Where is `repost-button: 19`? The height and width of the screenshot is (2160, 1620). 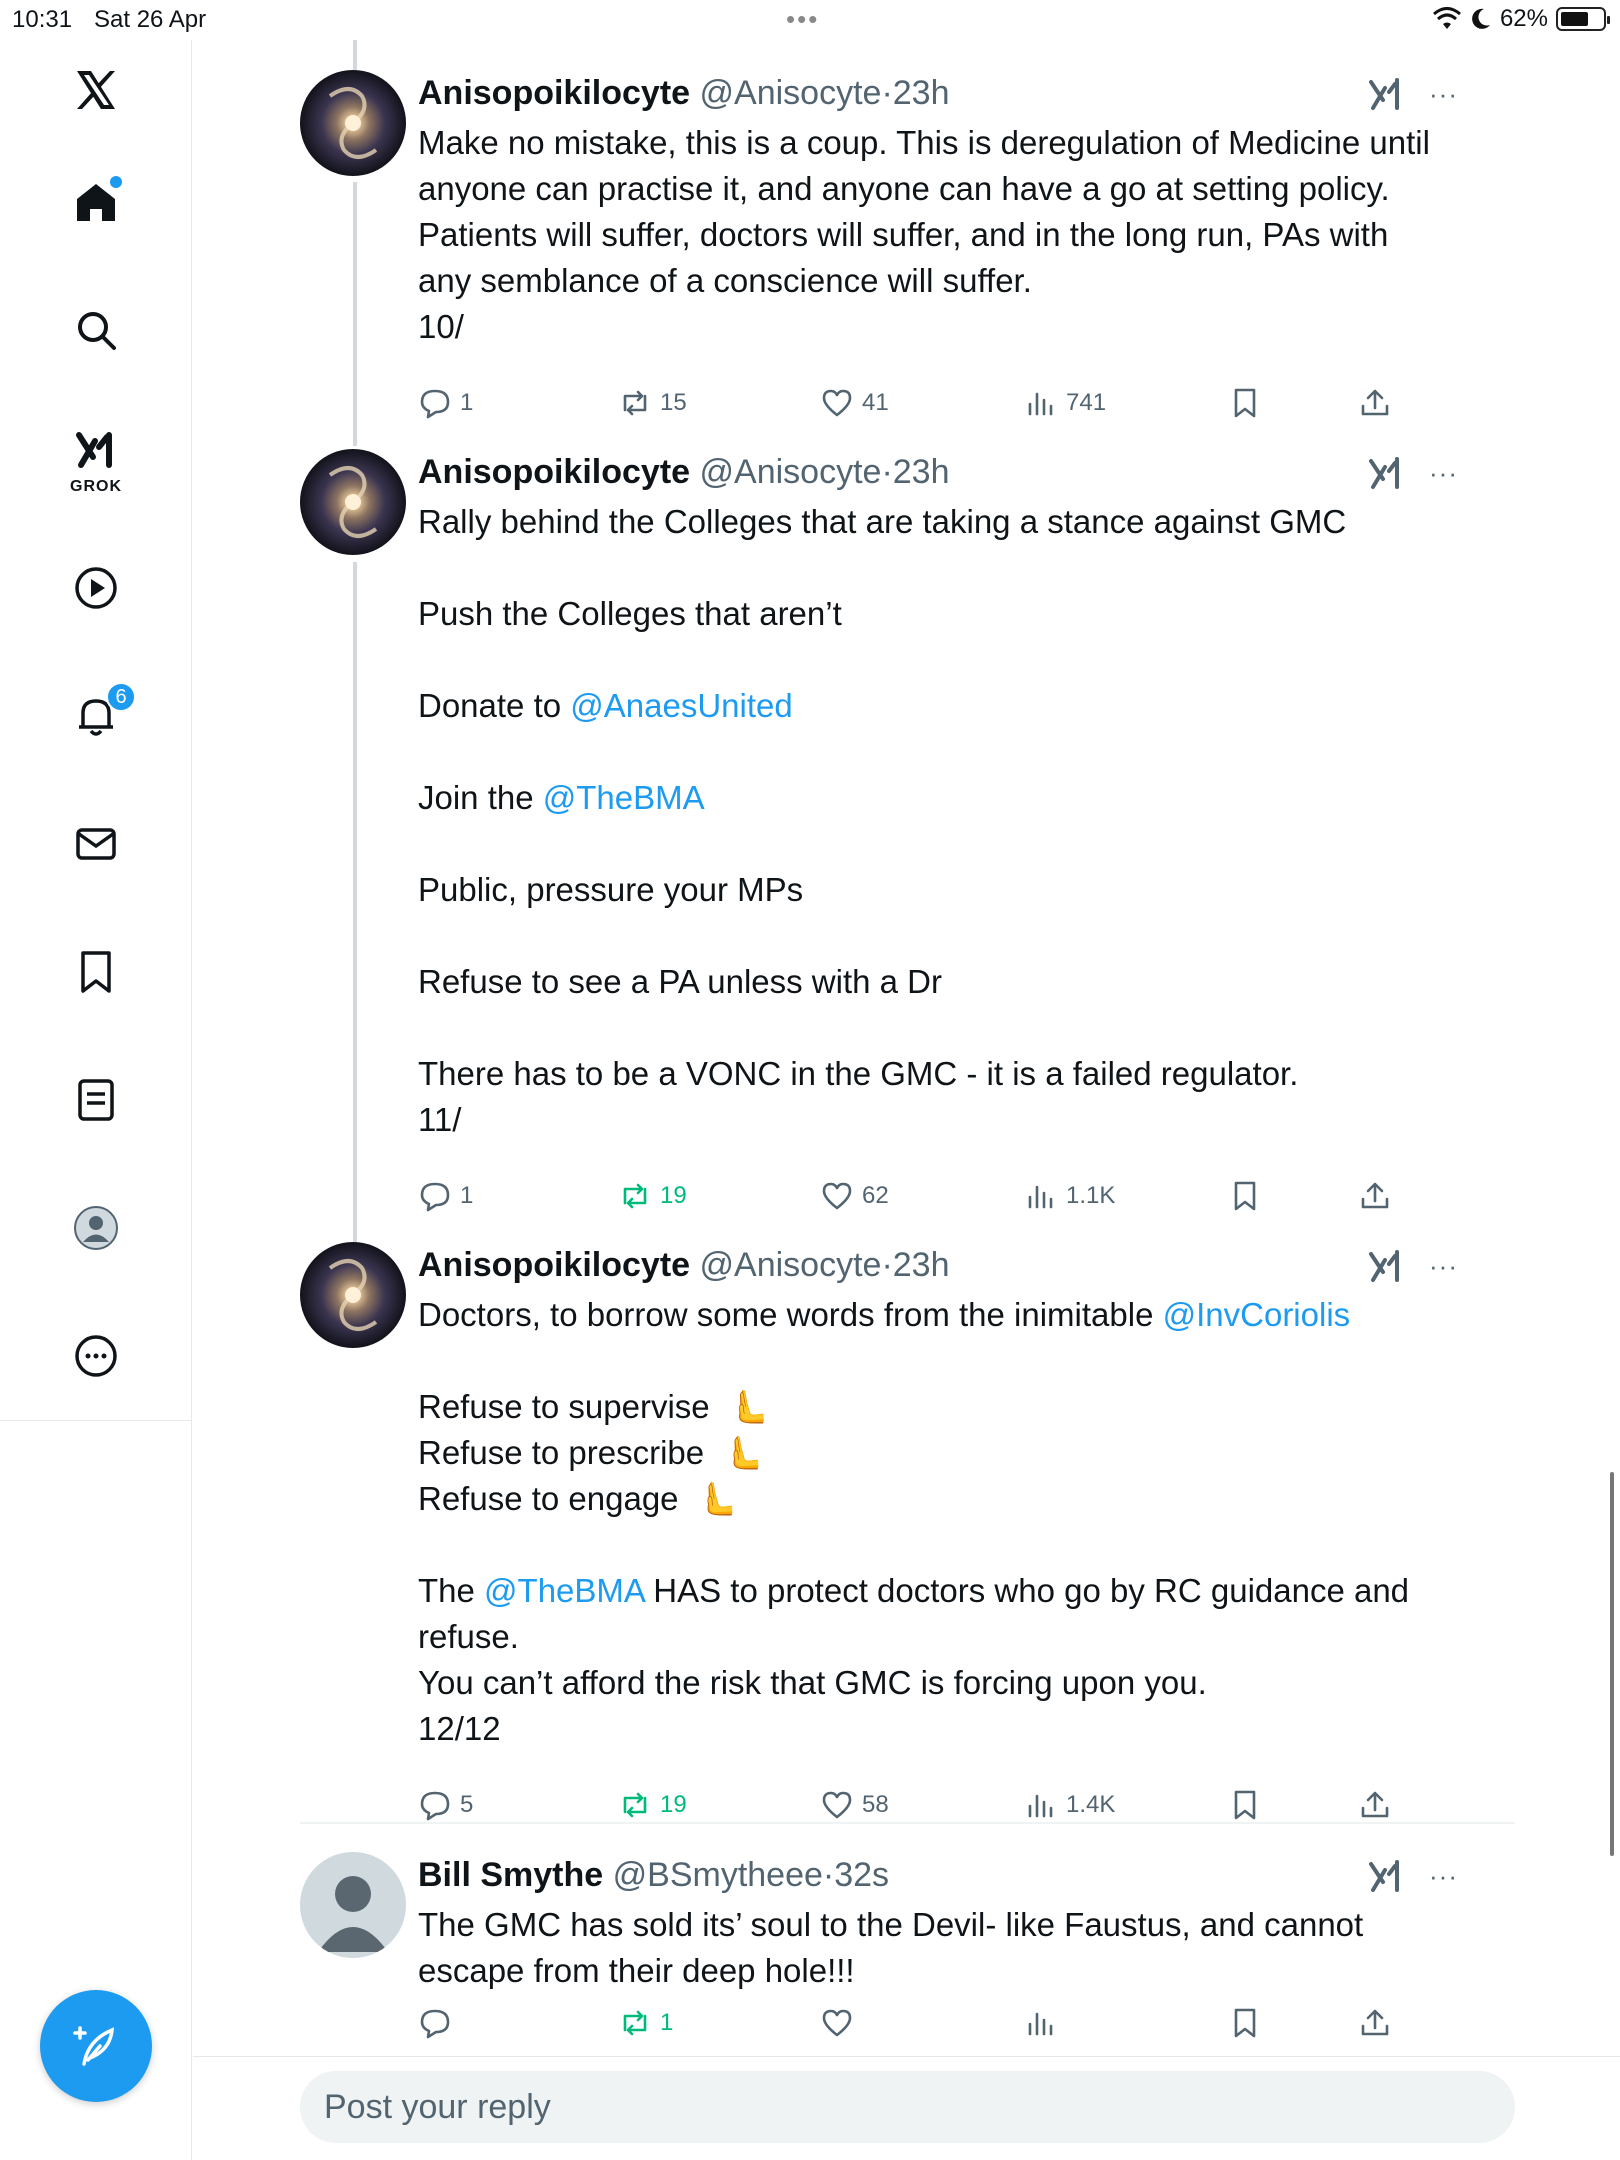 repost-button: 19 is located at coordinates (652, 1196).